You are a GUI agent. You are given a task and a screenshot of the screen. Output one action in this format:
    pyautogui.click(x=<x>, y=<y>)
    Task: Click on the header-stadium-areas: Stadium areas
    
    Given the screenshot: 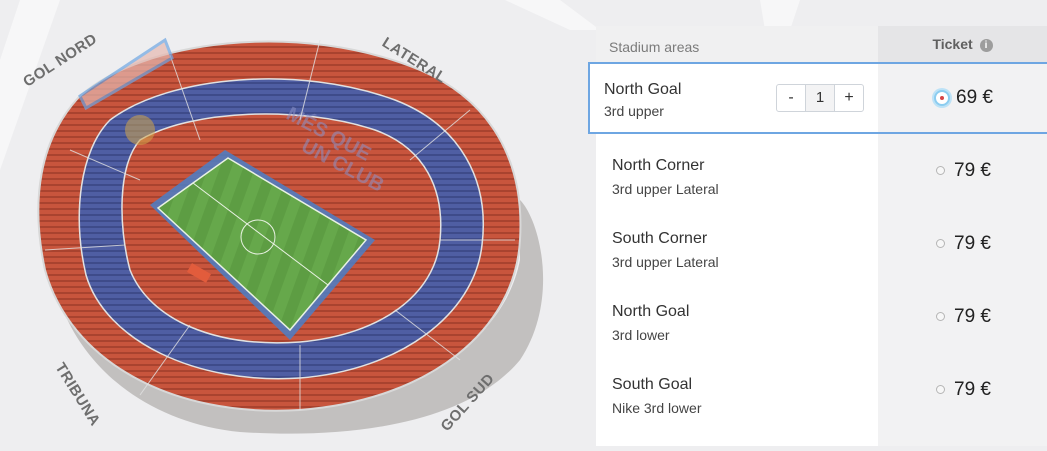 What is the action you would take?
    pyautogui.click(x=737, y=44)
    